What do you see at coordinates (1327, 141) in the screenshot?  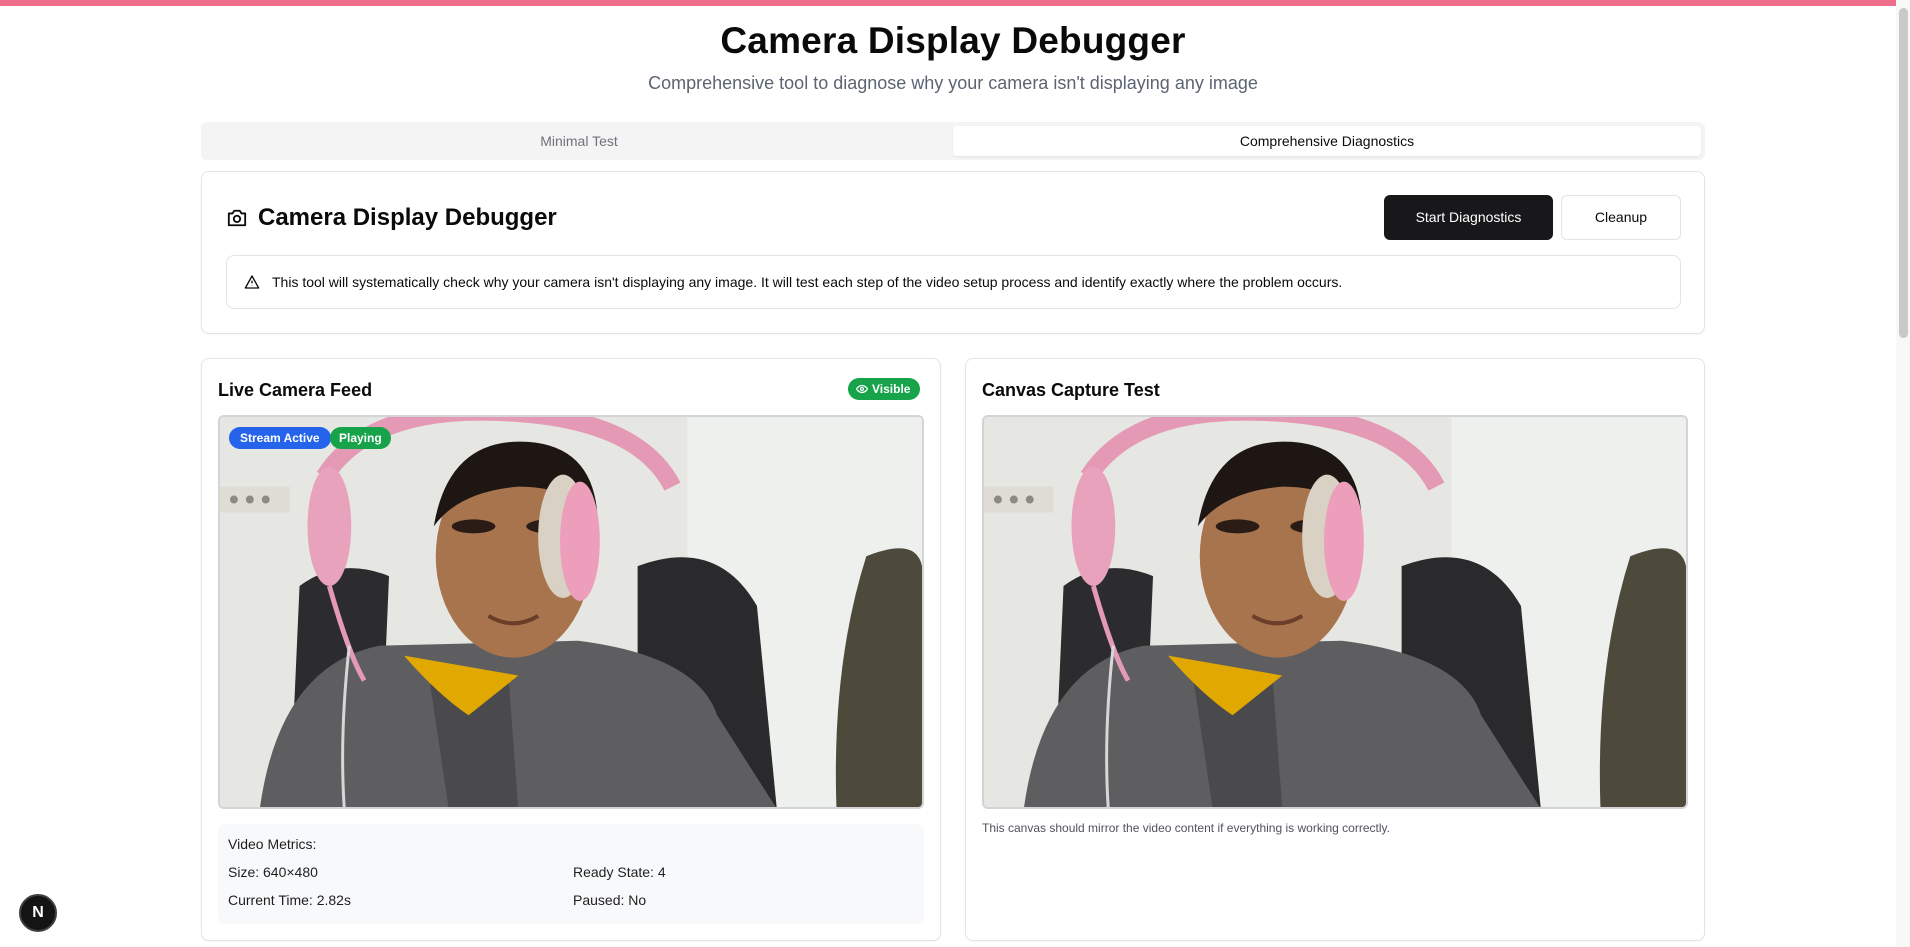 I see `tab-comprehensive-diagnostics: Comprehensive Diagnostics` at bounding box center [1327, 141].